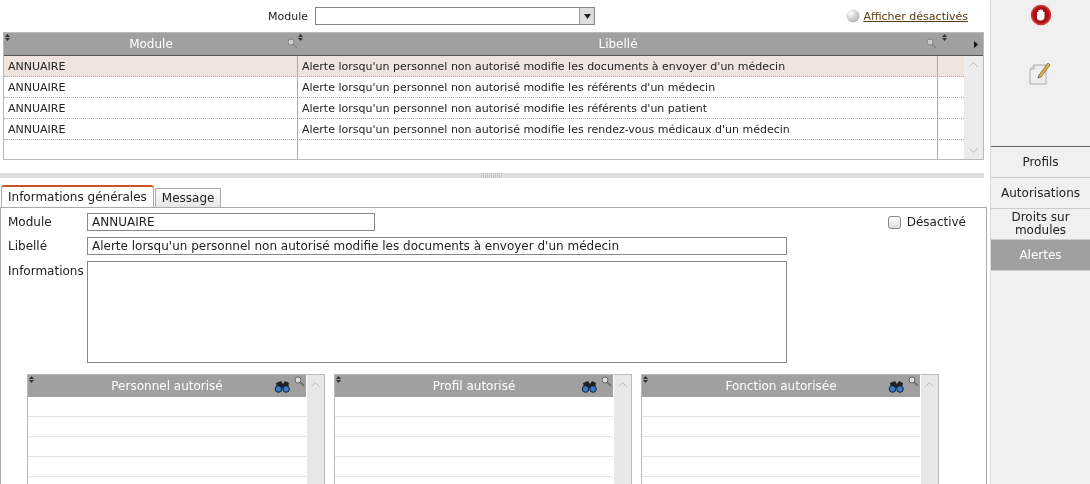 This screenshot has width=1090, height=484. I want to click on tab: Message, so click(188, 197).